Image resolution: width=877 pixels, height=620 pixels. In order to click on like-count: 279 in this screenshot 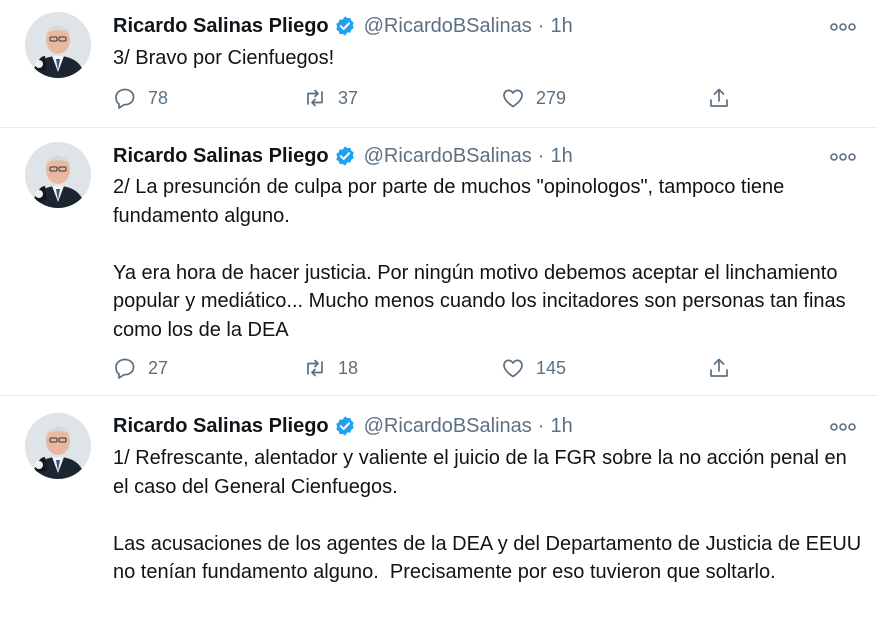, I will do `click(551, 97)`.